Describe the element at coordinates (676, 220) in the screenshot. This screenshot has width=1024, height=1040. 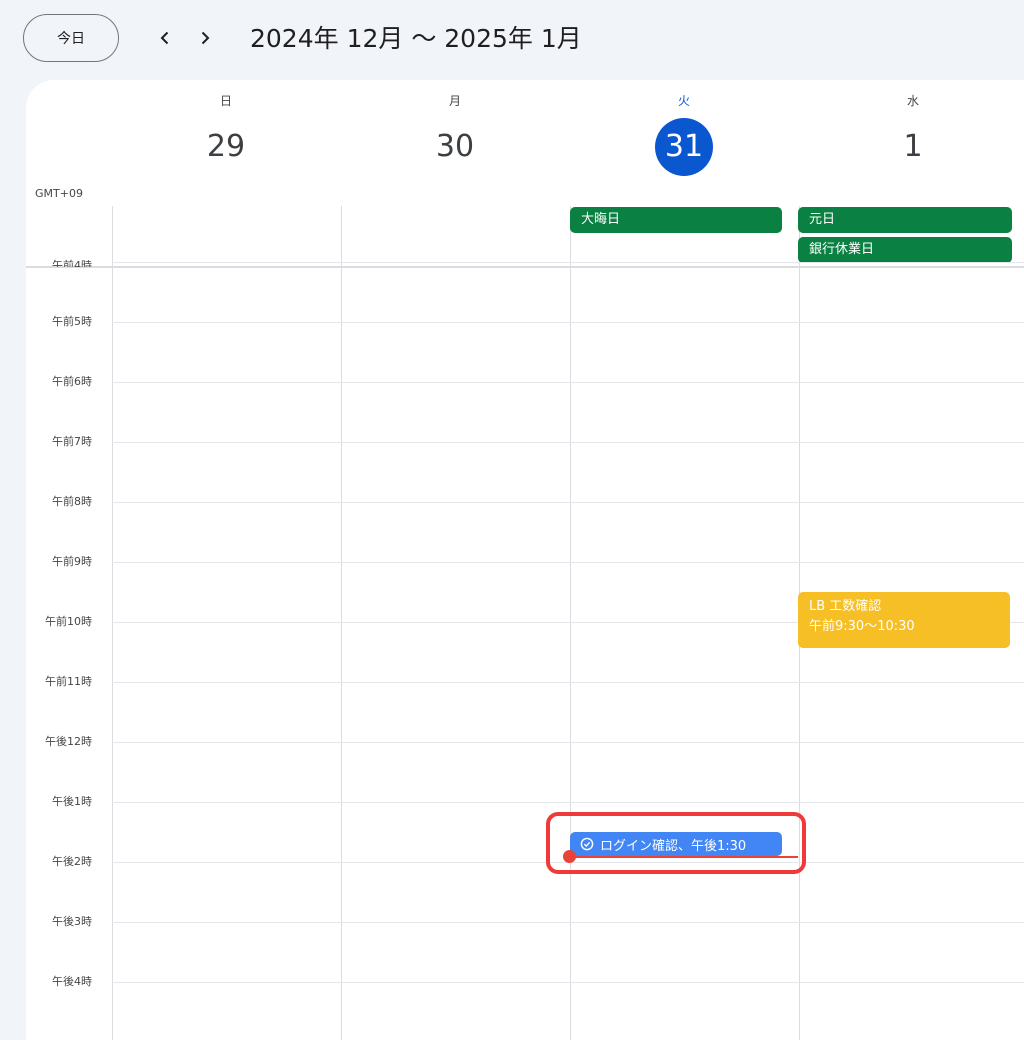
I see `all-day-event-omisoka: 大晦日` at that location.